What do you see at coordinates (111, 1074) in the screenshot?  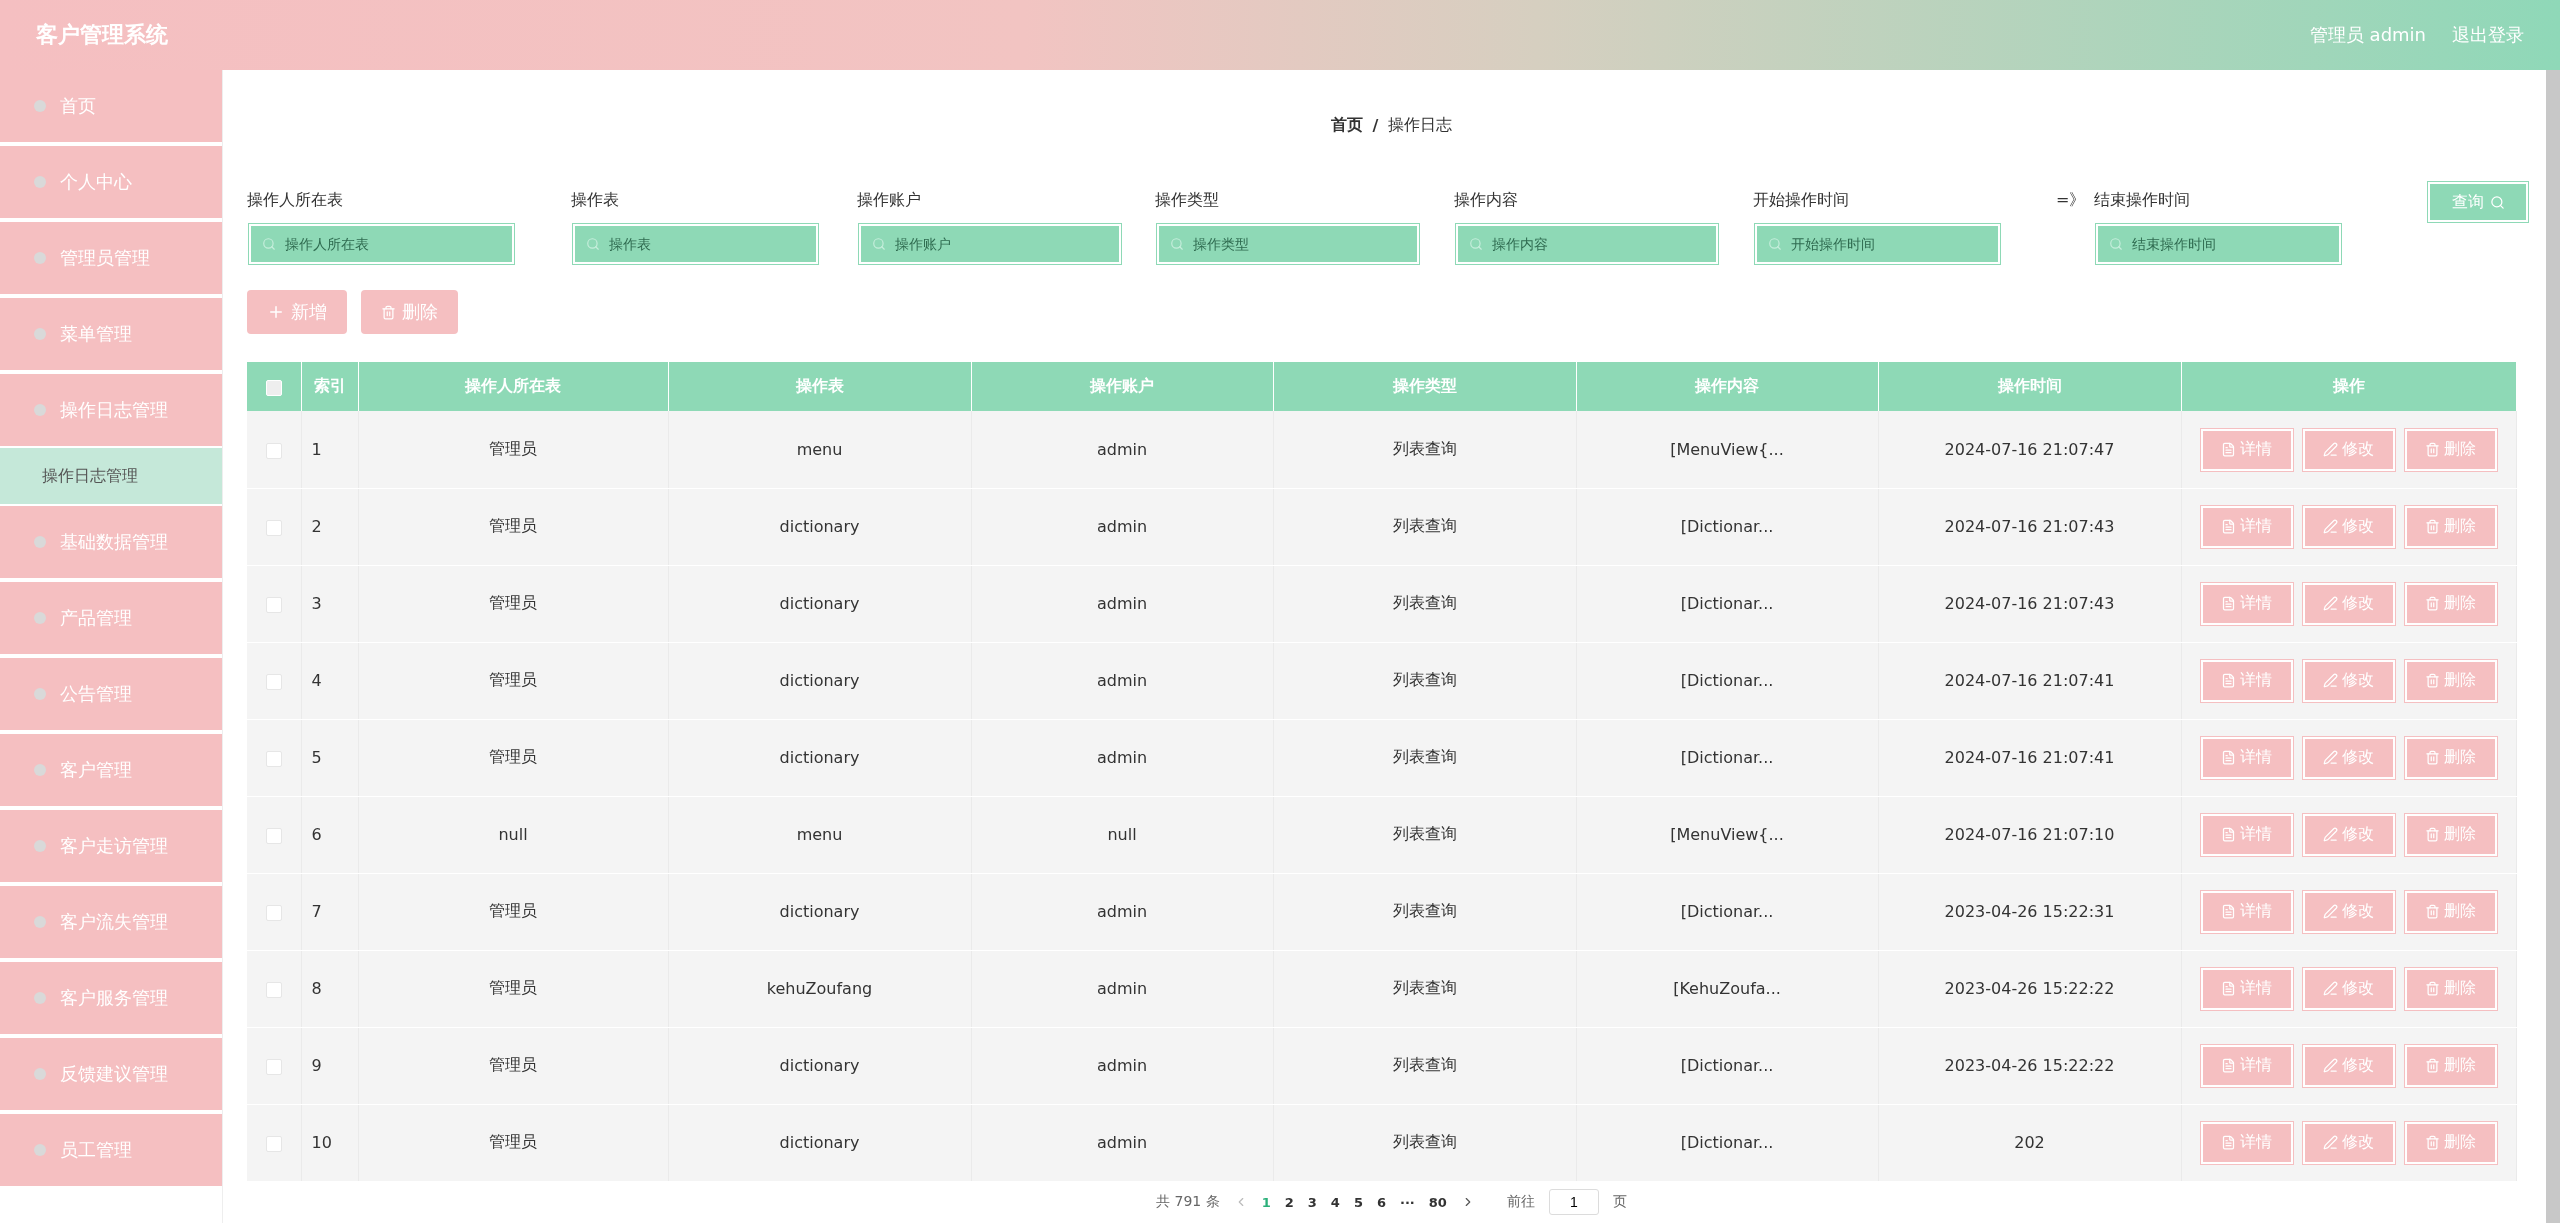 I see `sidebar-item: 反馈建议管理` at bounding box center [111, 1074].